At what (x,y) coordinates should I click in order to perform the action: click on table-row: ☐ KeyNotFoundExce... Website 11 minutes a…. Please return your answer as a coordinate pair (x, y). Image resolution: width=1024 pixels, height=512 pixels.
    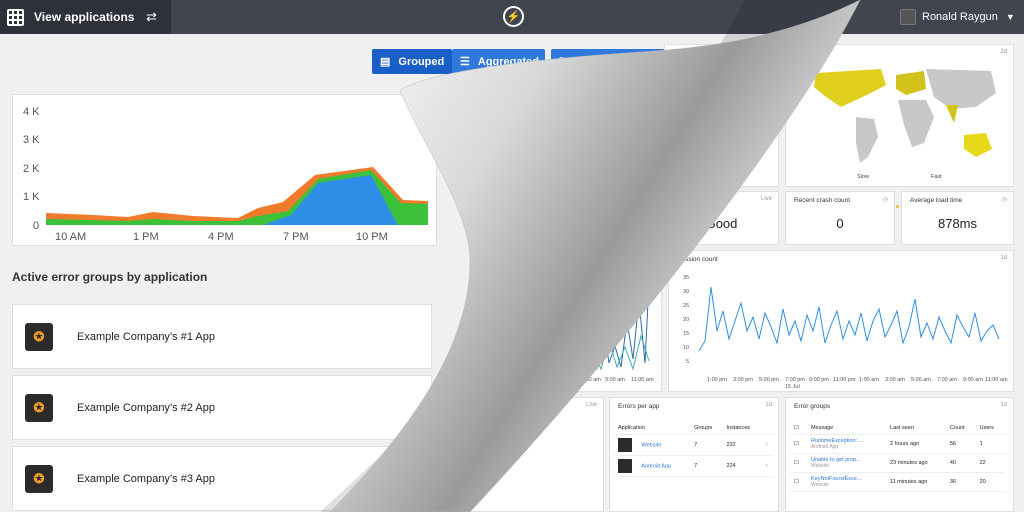
    Looking at the image, I should click on (897, 482).